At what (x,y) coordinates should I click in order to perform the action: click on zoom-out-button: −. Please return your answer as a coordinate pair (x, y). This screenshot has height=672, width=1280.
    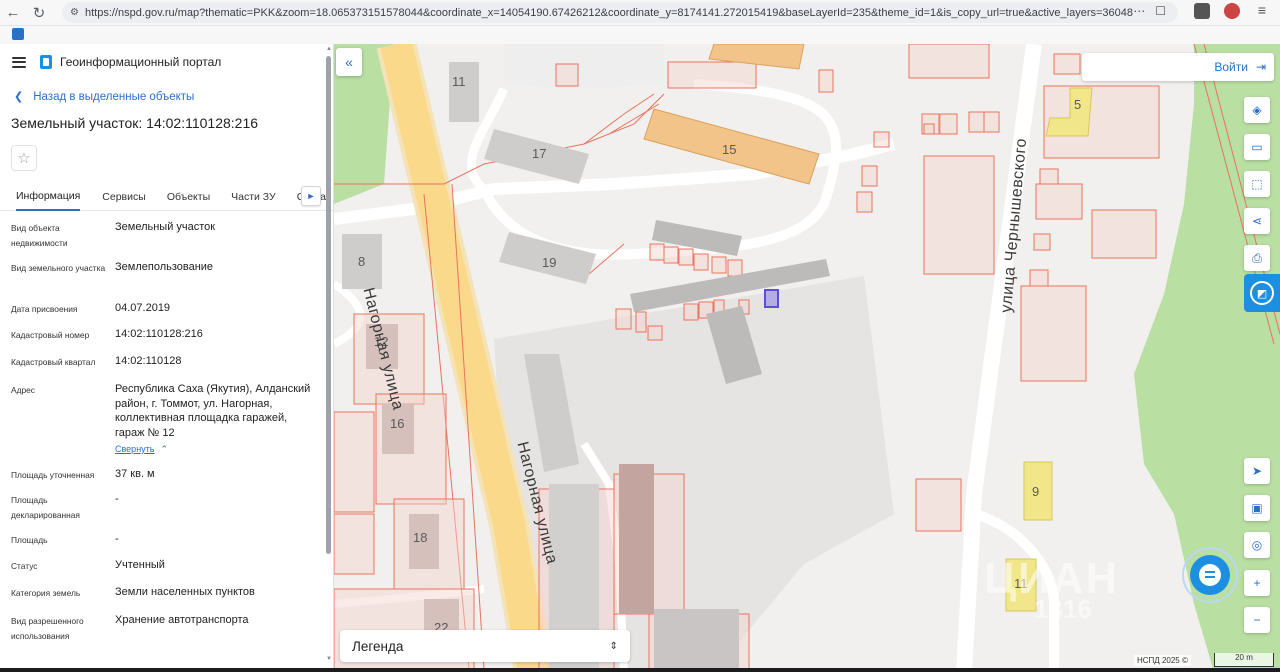
    Looking at the image, I should click on (1257, 620).